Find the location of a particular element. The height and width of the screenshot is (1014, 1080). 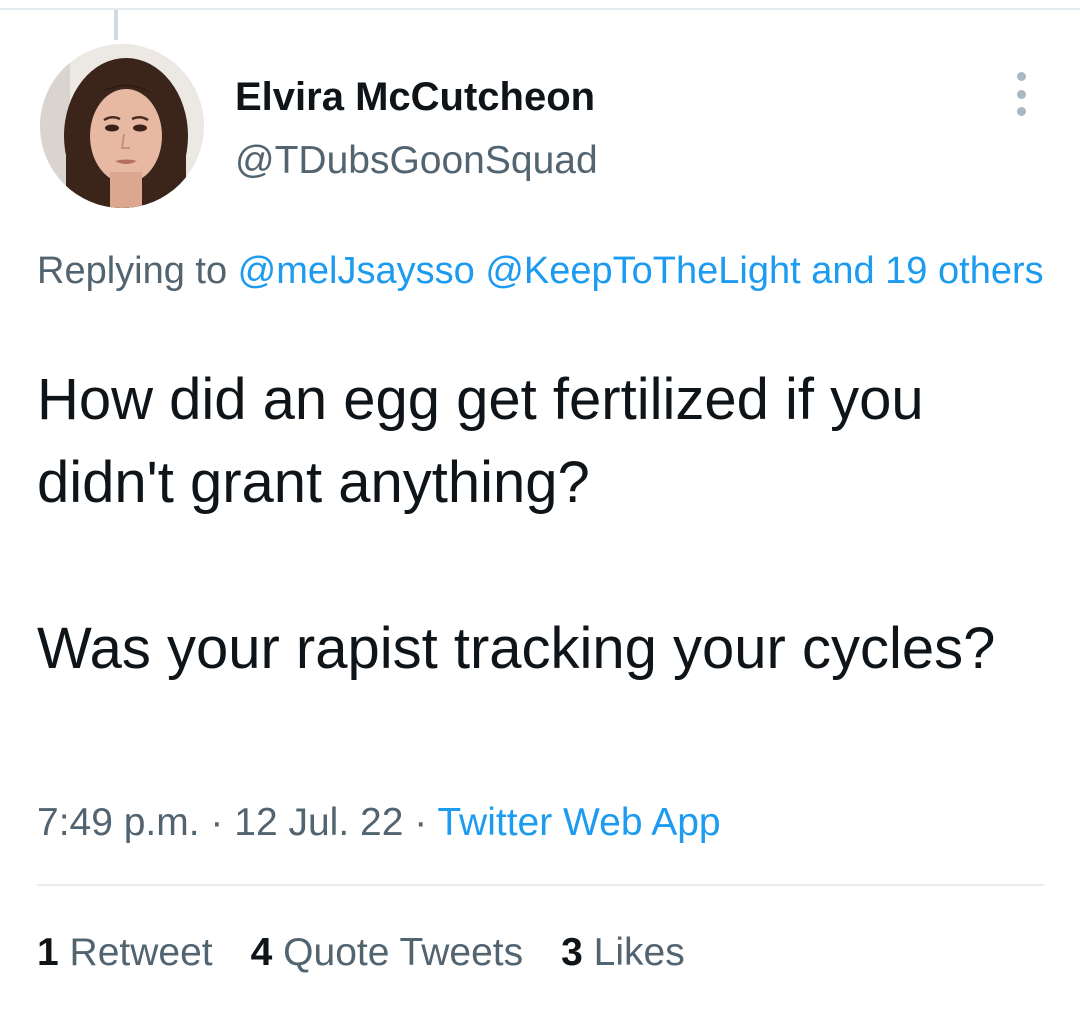

retweet-count: 1 is located at coordinates (48, 952).